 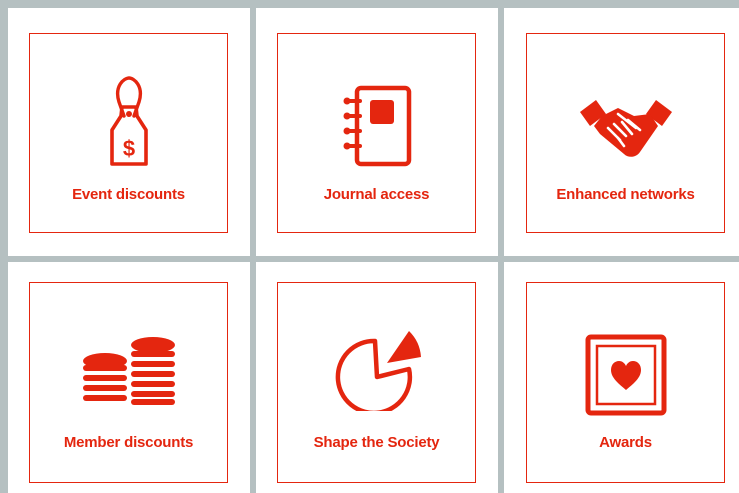 What do you see at coordinates (128, 442) in the screenshot?
I see `member-discounts-label: Member discounts` at bounding box center [128, 442].